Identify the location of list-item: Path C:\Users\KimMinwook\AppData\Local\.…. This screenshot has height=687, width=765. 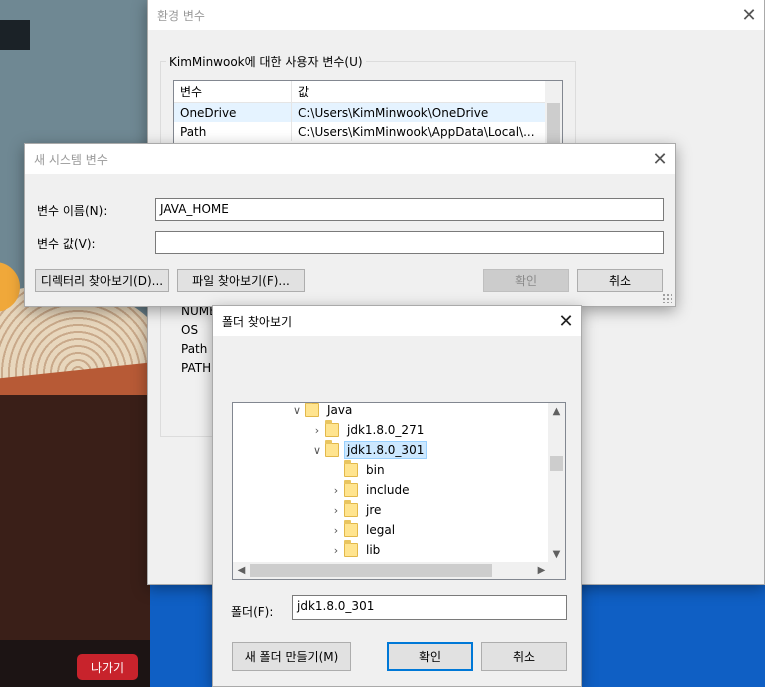
(368, 131).